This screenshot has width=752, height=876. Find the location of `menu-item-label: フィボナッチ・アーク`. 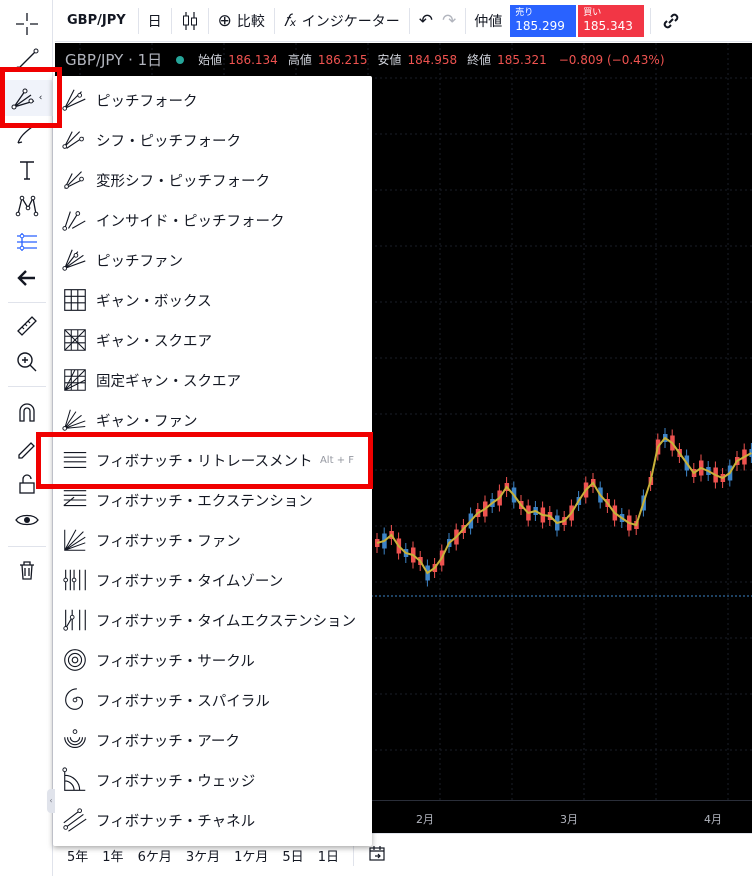

menu-item-label: フィボナッチ・アーク is located at coordinates (168, 741).